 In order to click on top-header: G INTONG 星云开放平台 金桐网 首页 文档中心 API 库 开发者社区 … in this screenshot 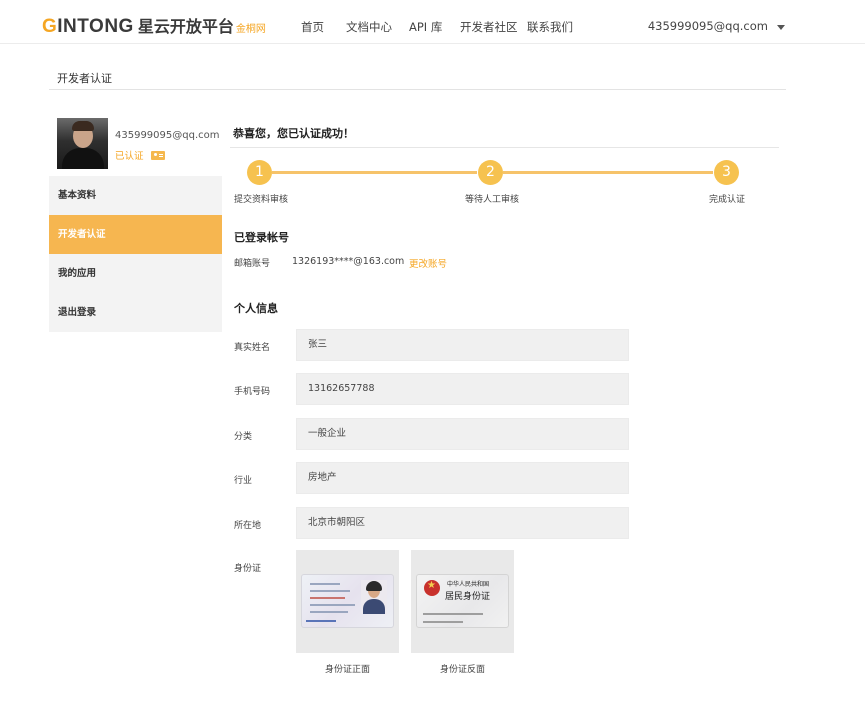, I will do `click(432, 22)`.